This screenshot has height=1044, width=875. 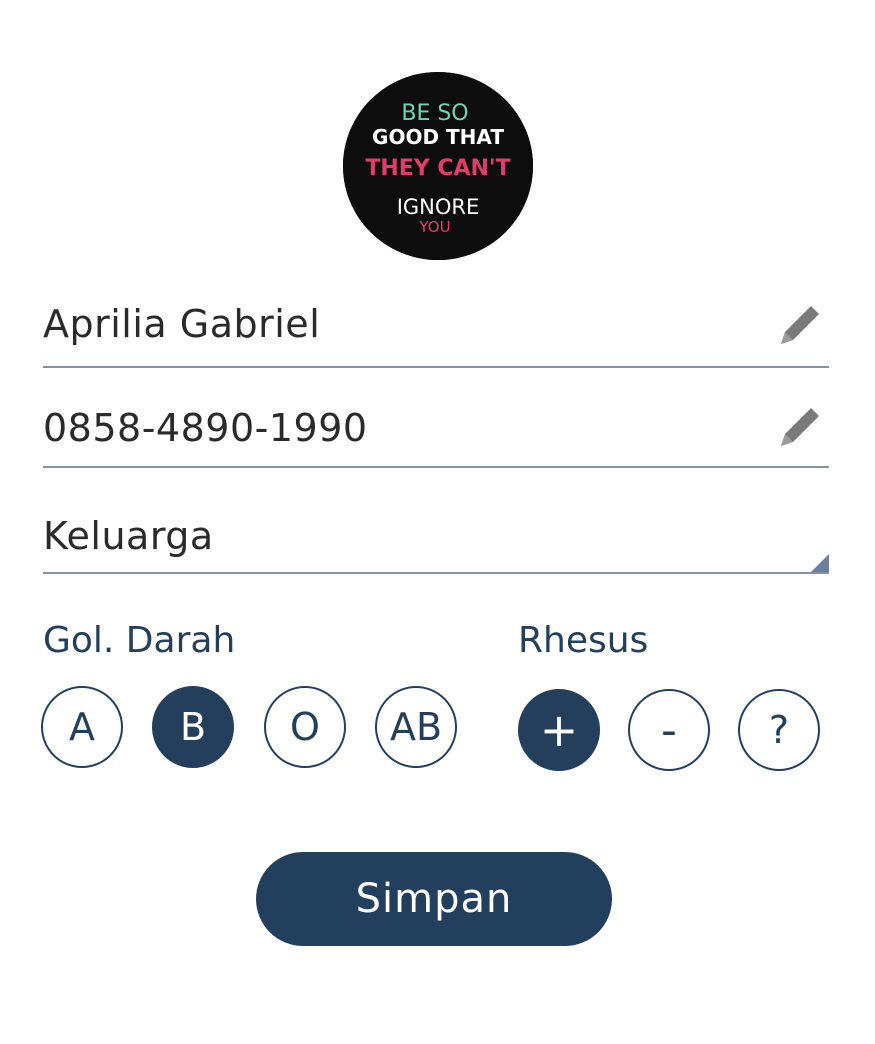 What do you see at coordinates (181, 324) in the screenshot?
I see `name-value: Aprilia Gabriel` at bounding box center [181, 324].